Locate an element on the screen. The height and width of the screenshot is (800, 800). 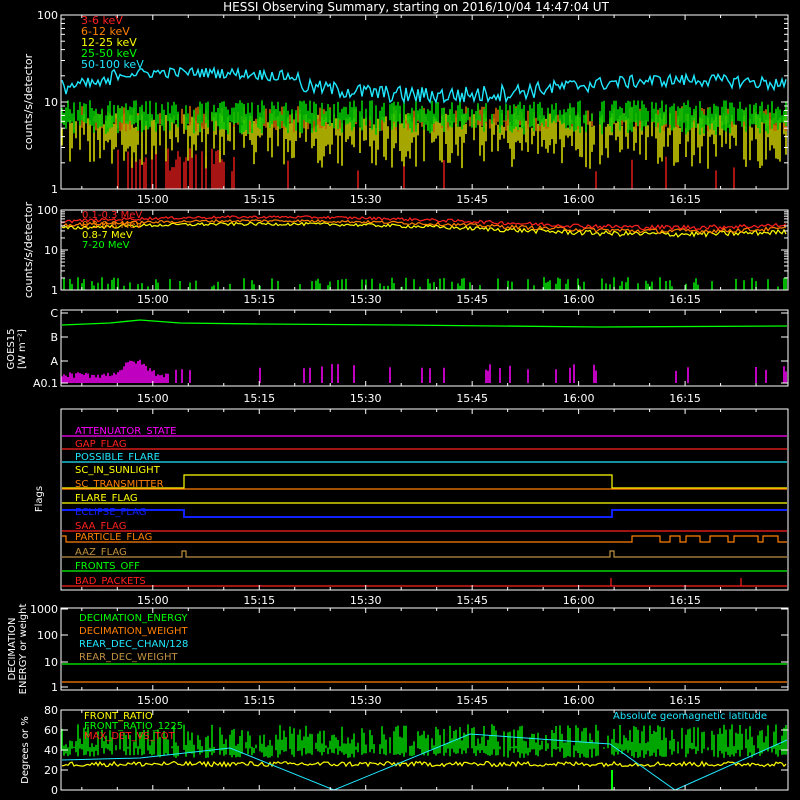
y-tick-label: 40 is located at coordinates (51, 750).